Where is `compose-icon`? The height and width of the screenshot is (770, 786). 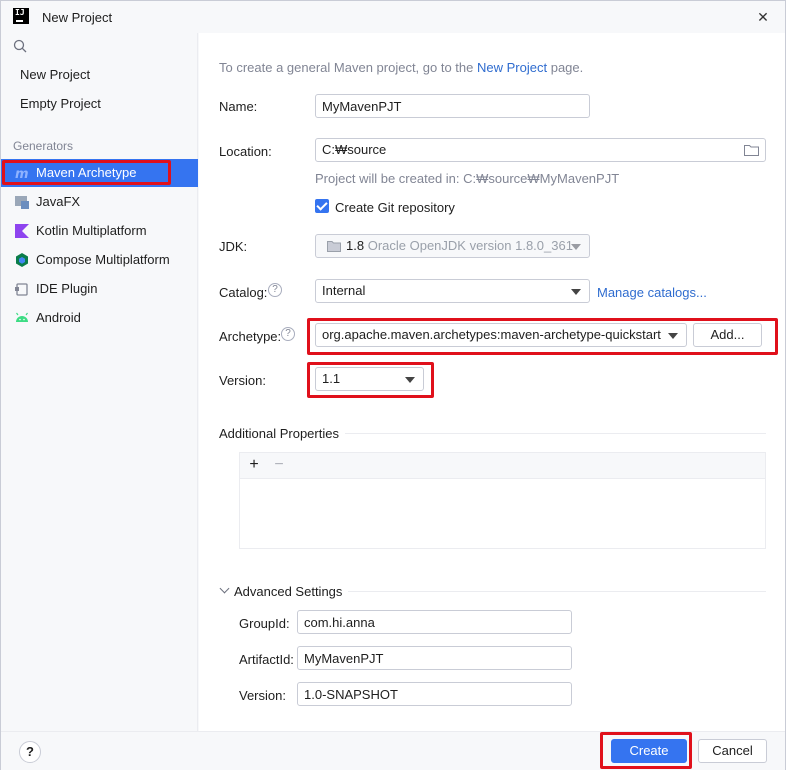 compose-icon is located at coordinates (22, 260).